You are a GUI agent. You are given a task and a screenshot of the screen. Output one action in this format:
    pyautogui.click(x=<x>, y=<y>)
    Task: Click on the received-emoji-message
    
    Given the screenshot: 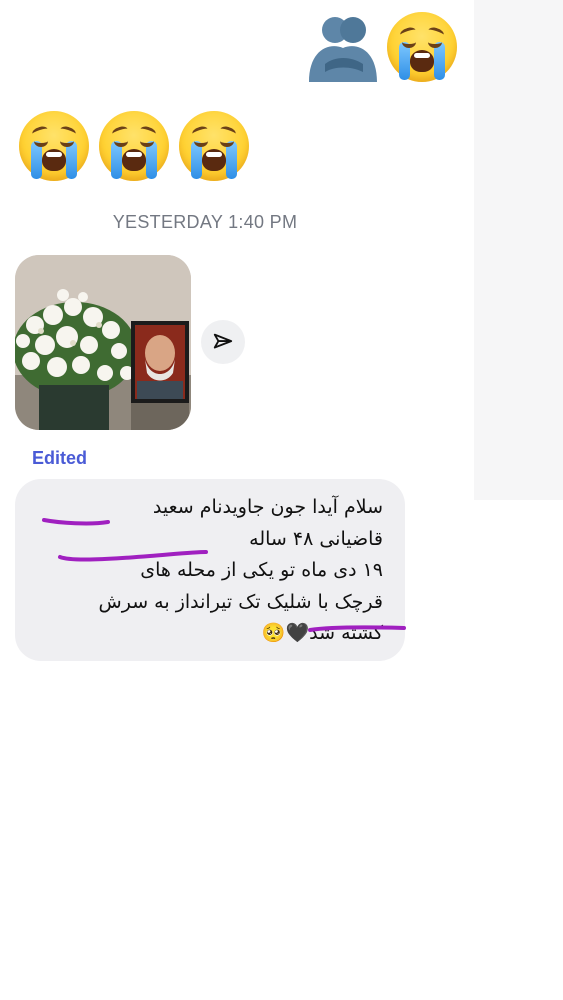 What is the action you would take?
    pyautogui.click(x=134, y=146)
    